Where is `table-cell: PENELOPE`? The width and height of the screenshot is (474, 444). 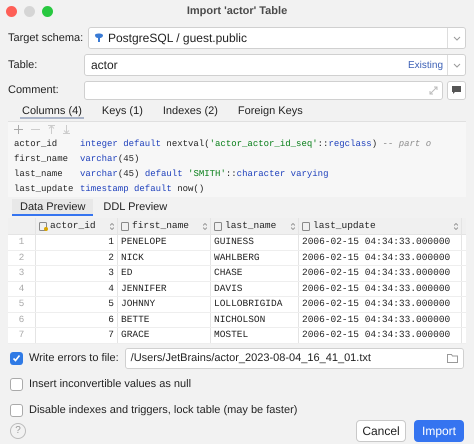
table-cell: PENELOPE is located at coordinates (164, 242).